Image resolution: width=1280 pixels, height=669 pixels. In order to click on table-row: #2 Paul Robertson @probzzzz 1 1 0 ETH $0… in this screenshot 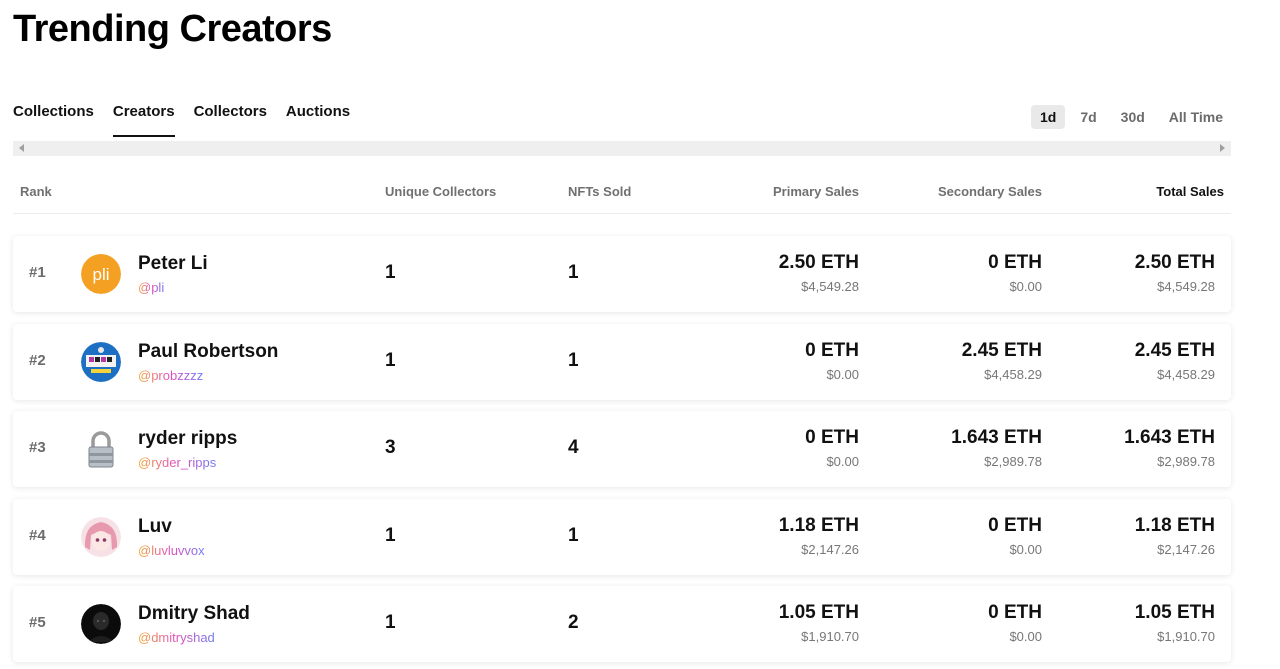, I will do `click(622, 361)`.